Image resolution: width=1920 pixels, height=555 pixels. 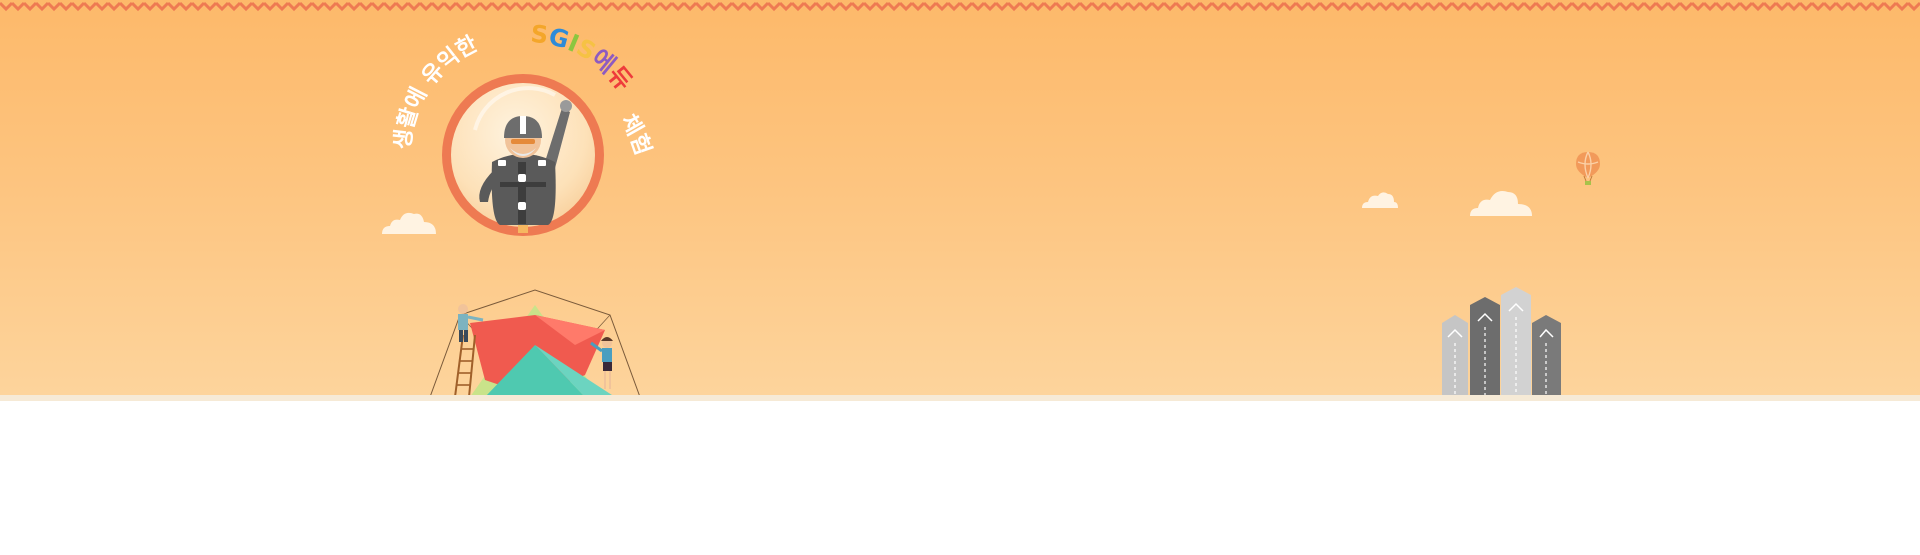 What do you see at coordinates (465, 365) in the screenshot?
I see `ladder` at bounding box center [465, 365].